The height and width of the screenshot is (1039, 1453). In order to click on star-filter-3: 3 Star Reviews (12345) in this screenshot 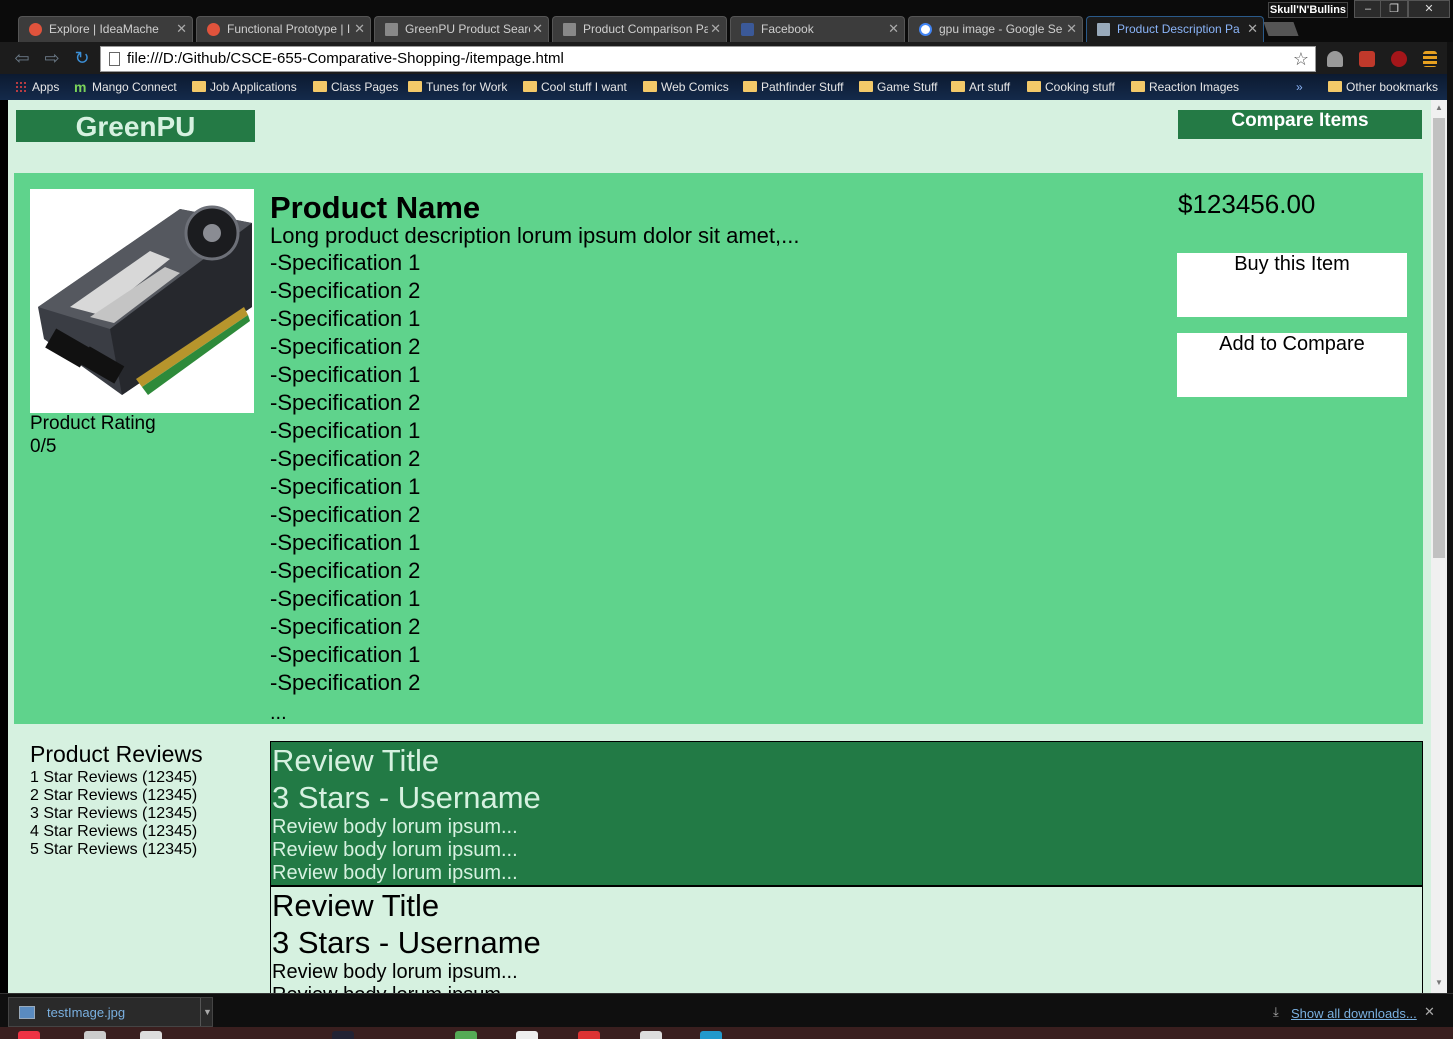, I will do `click(113, 814)`.